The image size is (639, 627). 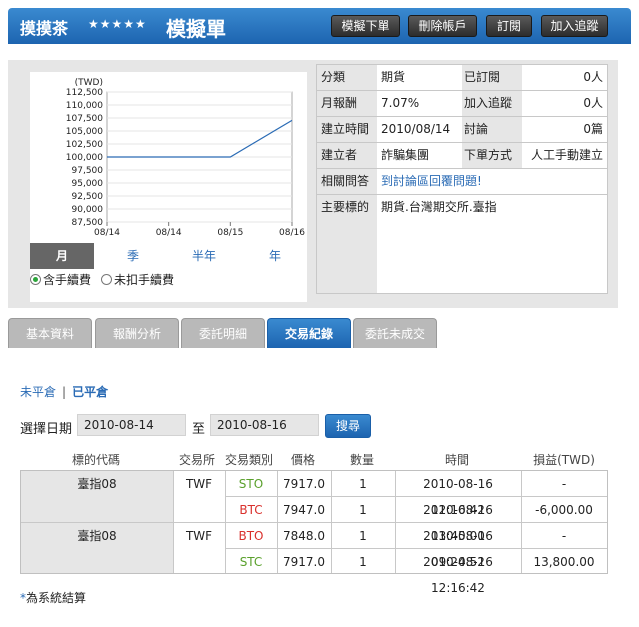 What do you see at coordinates (88, 223) in the screenshot?
I see `y-tick-label: 87,500` at bounding box center [88, 223].